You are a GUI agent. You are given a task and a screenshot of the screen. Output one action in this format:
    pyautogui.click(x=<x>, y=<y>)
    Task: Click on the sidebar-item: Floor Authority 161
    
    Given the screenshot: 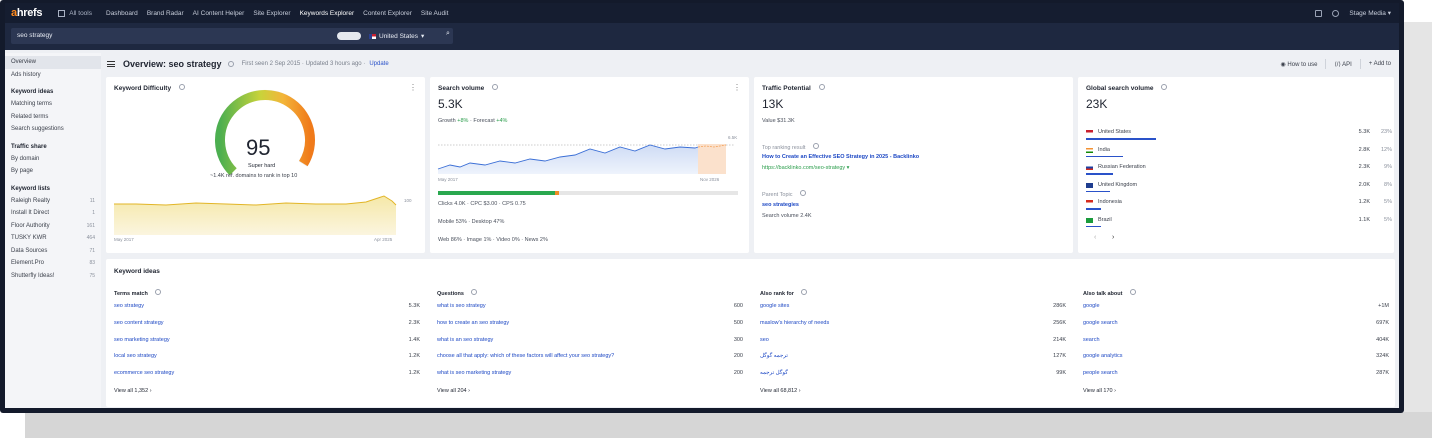 What is the action you would take?
    pyautogui.click(x=53, y=226)
    